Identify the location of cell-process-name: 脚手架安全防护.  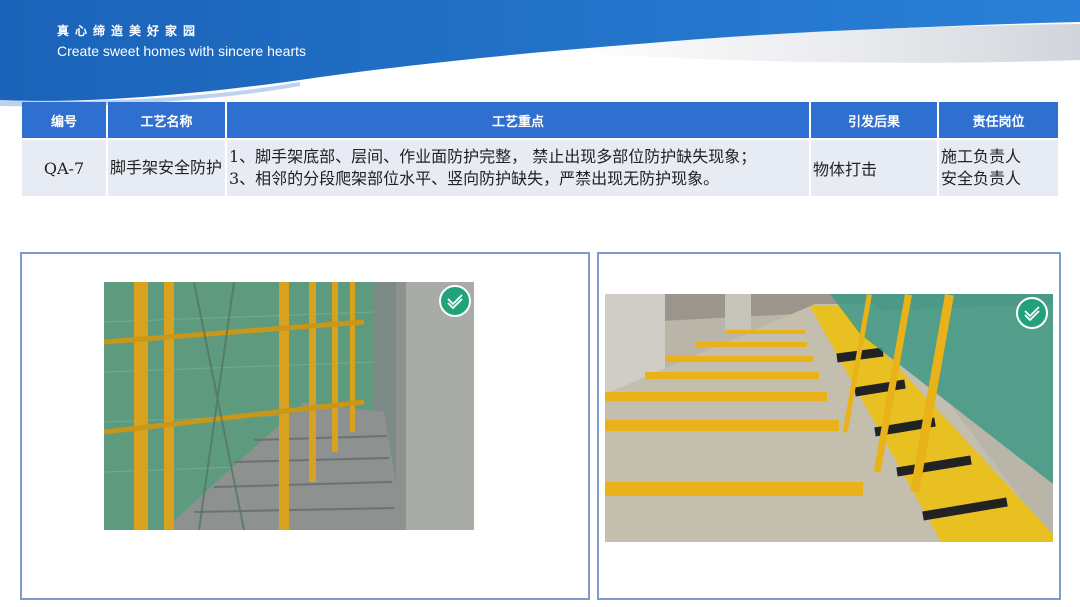
(166, 168).